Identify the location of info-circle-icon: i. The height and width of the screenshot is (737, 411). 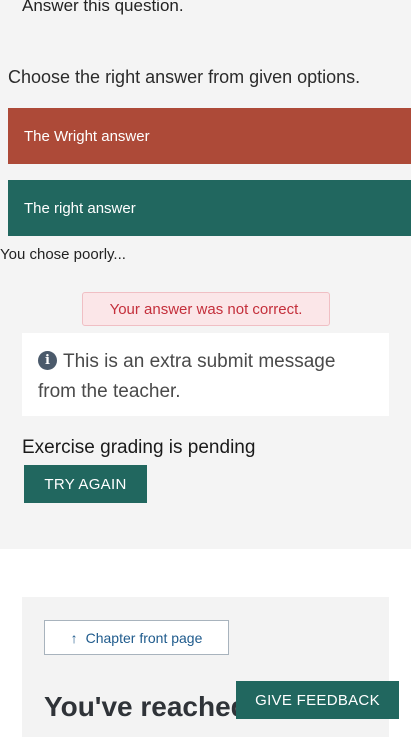
(47, 360).